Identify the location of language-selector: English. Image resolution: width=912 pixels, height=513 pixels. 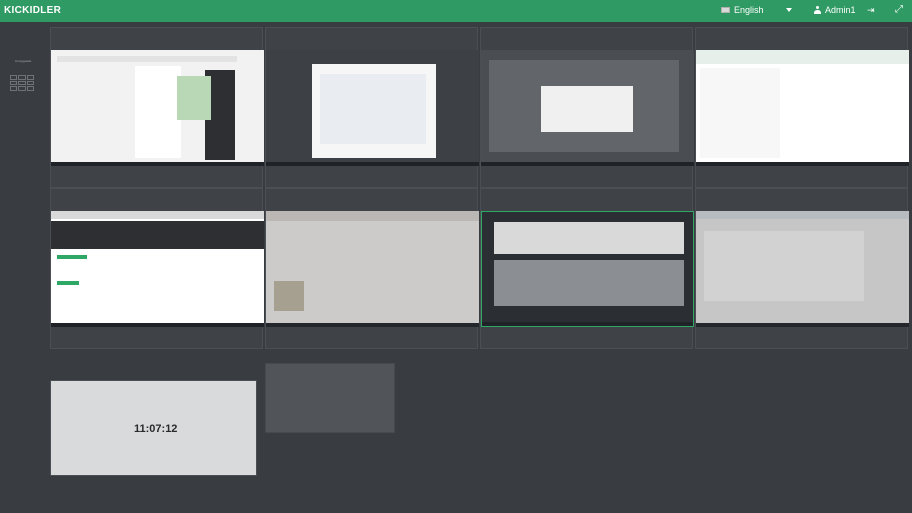
(742, 10).